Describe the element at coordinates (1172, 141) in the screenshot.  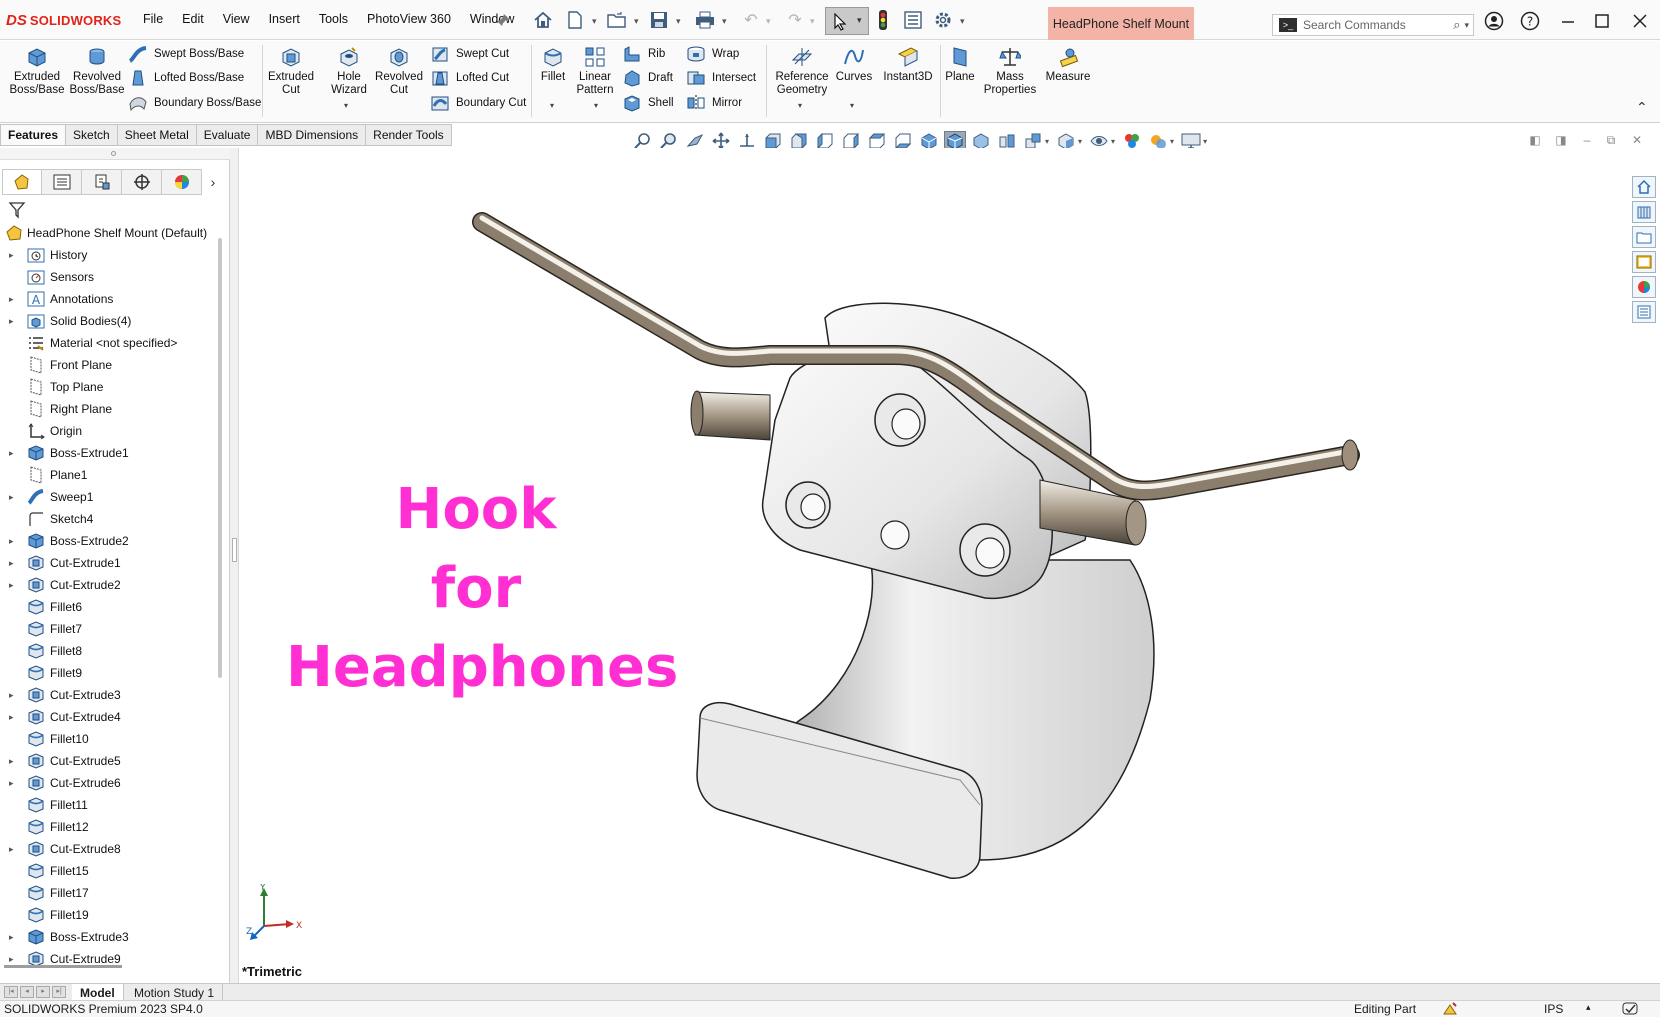
I see `apply-scene-dropdown-caret: ▾` at that location.